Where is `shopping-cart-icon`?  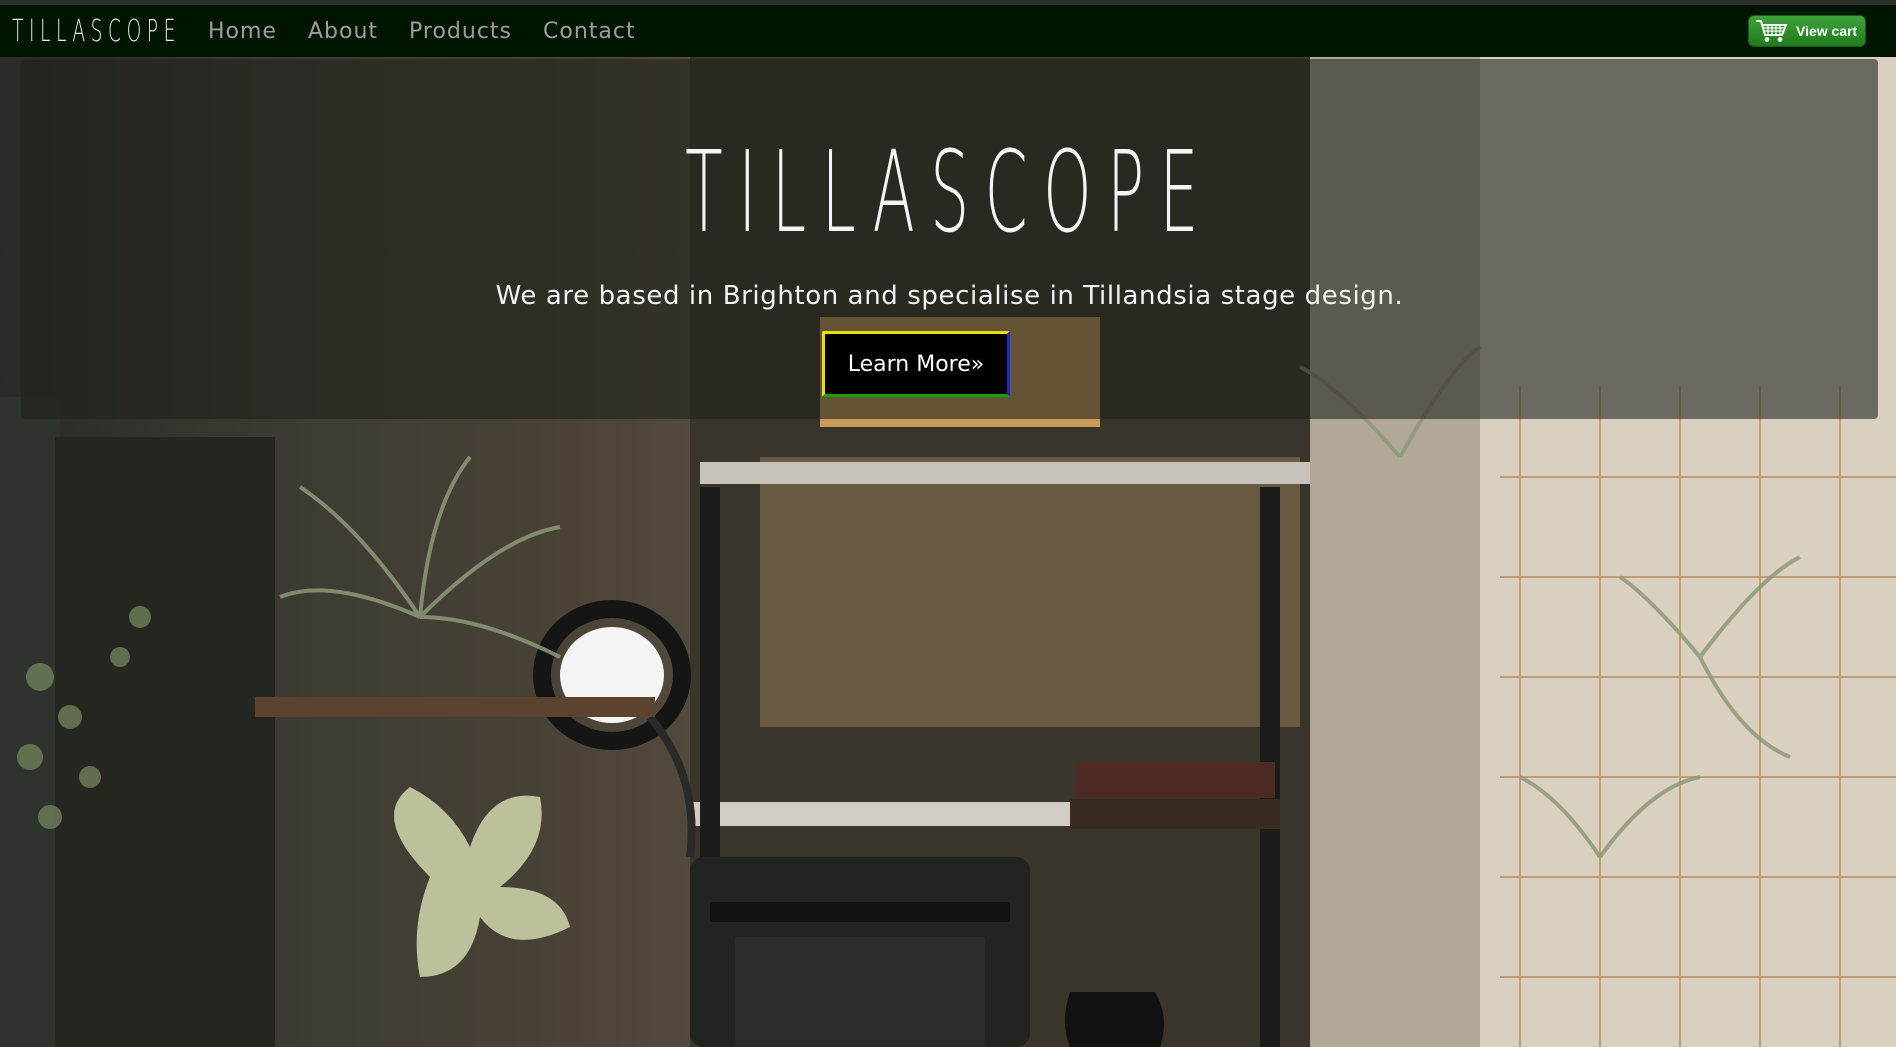 shopping-cart-icon is located at coordinates (1772, 31).